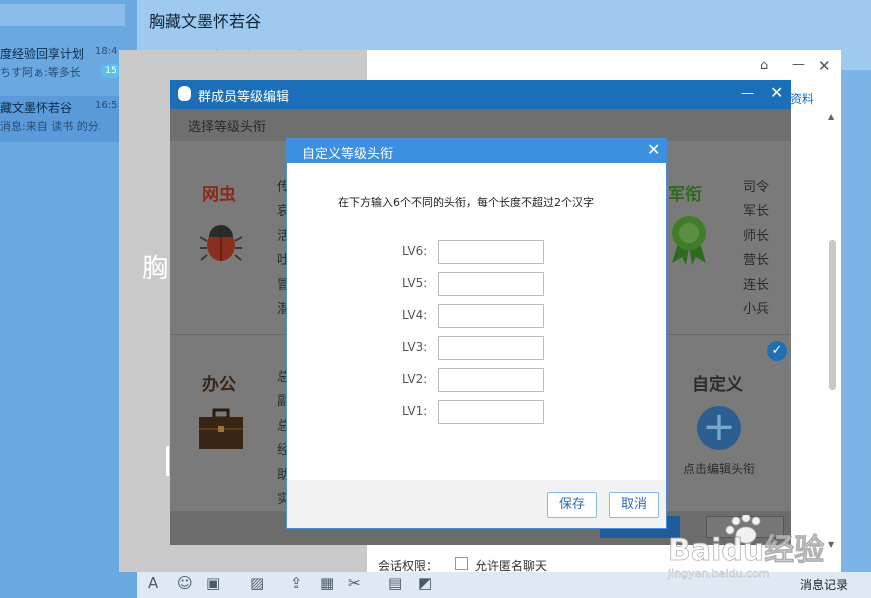 This screenshot has height=598, width=871. What do you see at coordinates (185, 583) in the screenshot?
I see `emoji-icon: ☺` at bounding box center [185, 583].